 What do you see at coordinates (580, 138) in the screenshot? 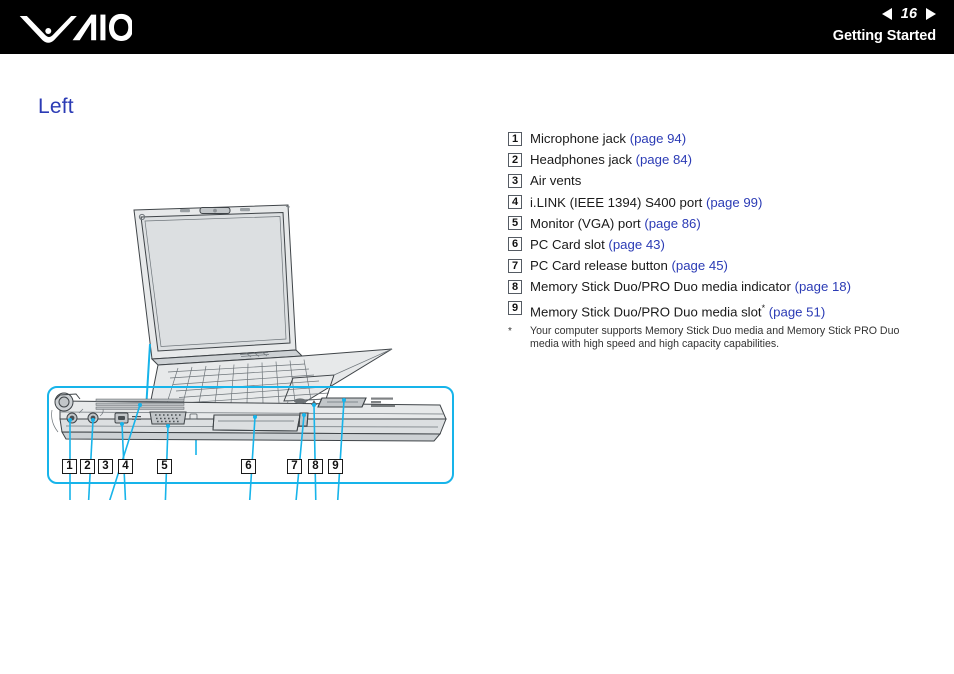
I see `legend-label-text: Microphone jack` at bounding box center [580, 138].